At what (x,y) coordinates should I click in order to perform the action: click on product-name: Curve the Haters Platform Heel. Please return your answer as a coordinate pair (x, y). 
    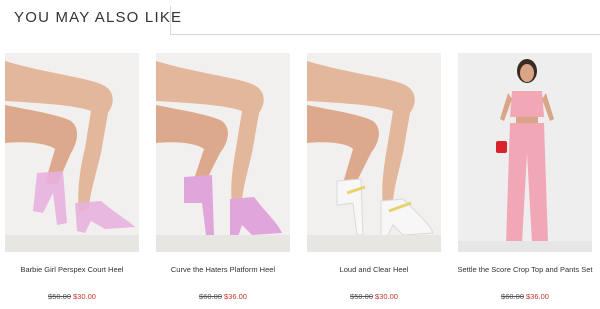
    Looking at the image, I should click on (223, 269).